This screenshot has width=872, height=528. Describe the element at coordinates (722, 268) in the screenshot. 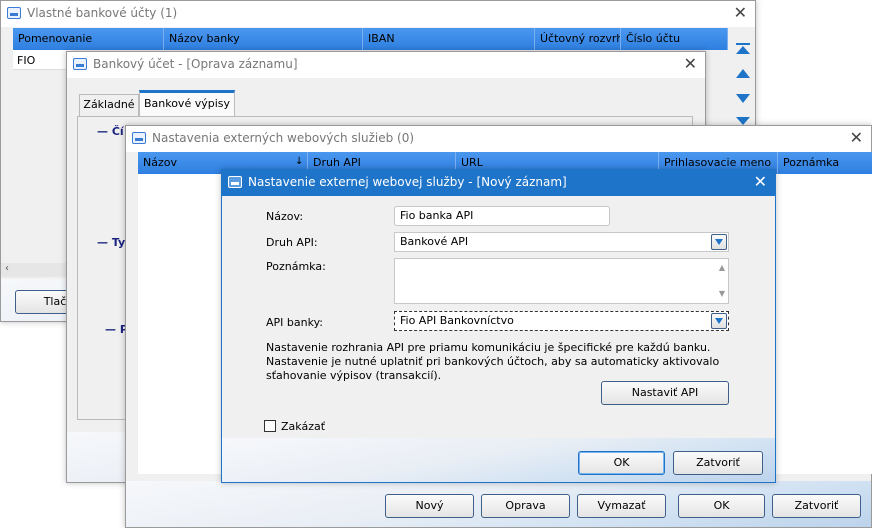

I see `scroll-up-icon: ▲` at that location.